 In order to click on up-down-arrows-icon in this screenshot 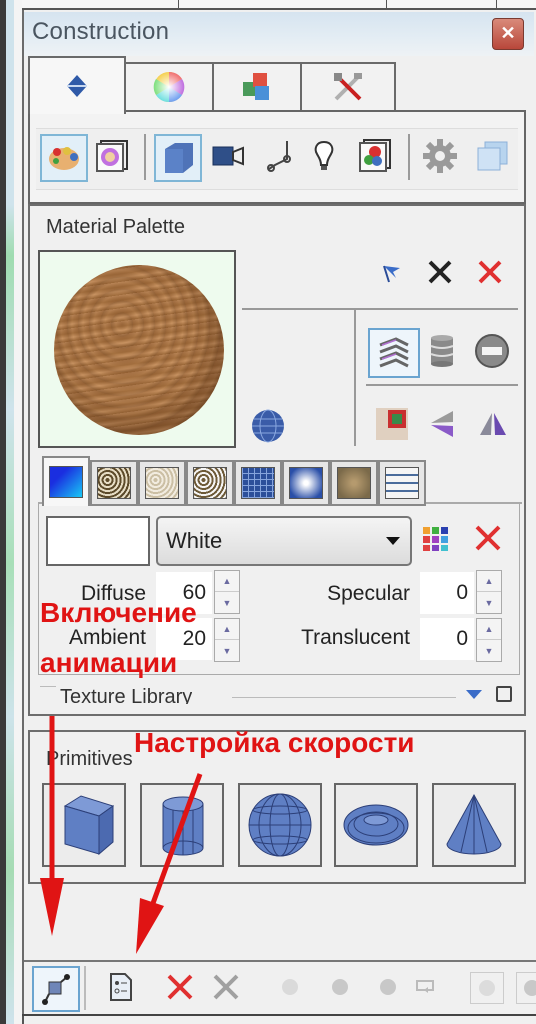, I will do `click(77, 86)`.